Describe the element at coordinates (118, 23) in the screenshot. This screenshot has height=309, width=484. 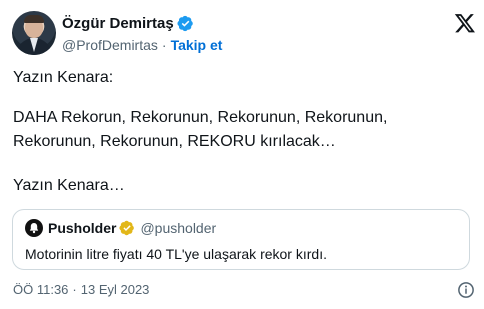
I see `author-display-name: Özgür Demirtaş` at that location.